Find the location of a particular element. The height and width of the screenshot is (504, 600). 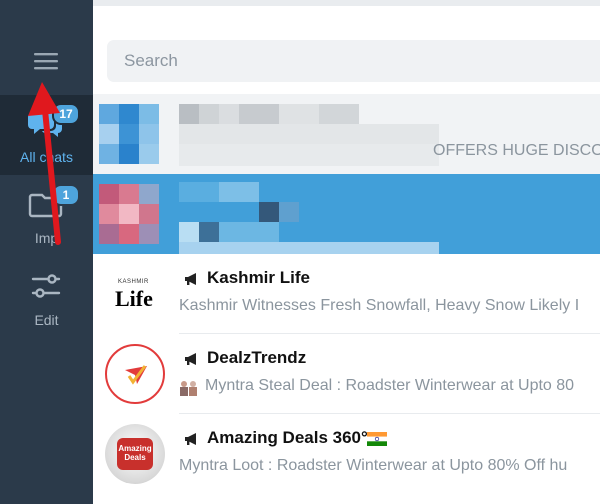

channel-avatar: KASHMIR Life is located at coordinates (135, 294).